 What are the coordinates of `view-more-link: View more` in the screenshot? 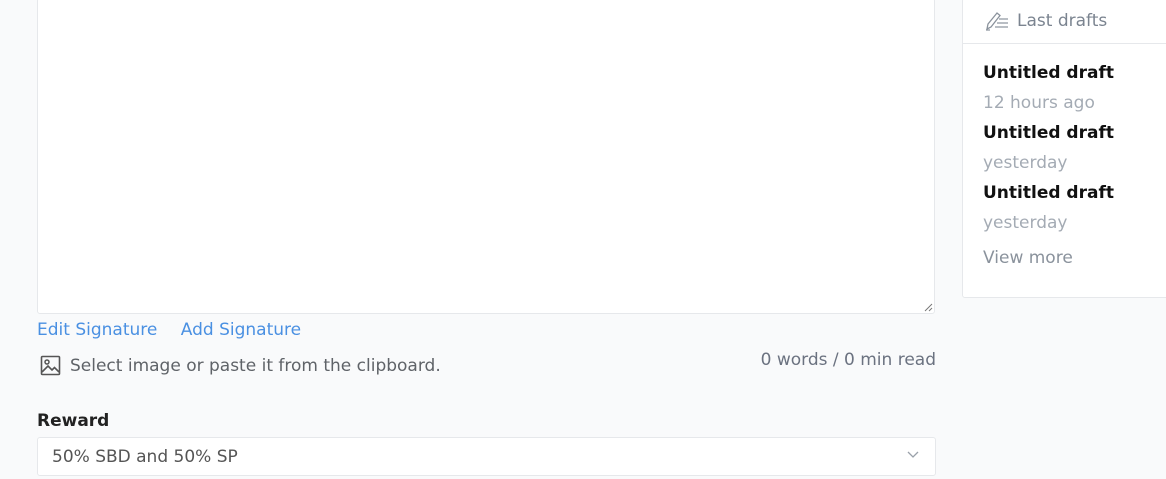 It's located at (1074, 258).